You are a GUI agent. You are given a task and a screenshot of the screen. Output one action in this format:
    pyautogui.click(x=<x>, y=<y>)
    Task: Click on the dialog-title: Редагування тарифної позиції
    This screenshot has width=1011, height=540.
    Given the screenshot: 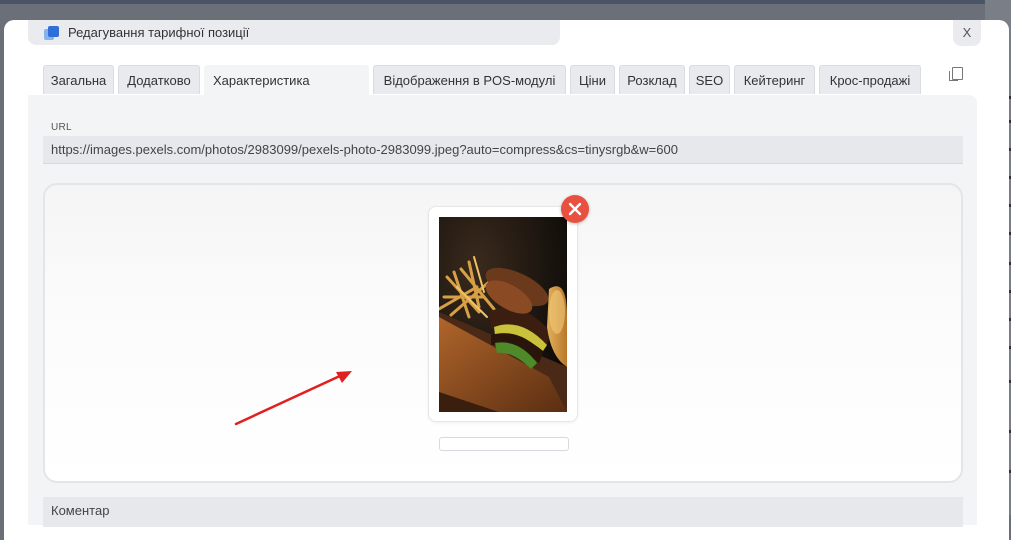 What is the action you would take?
    pyautogui.click(x=159, y=32)
    